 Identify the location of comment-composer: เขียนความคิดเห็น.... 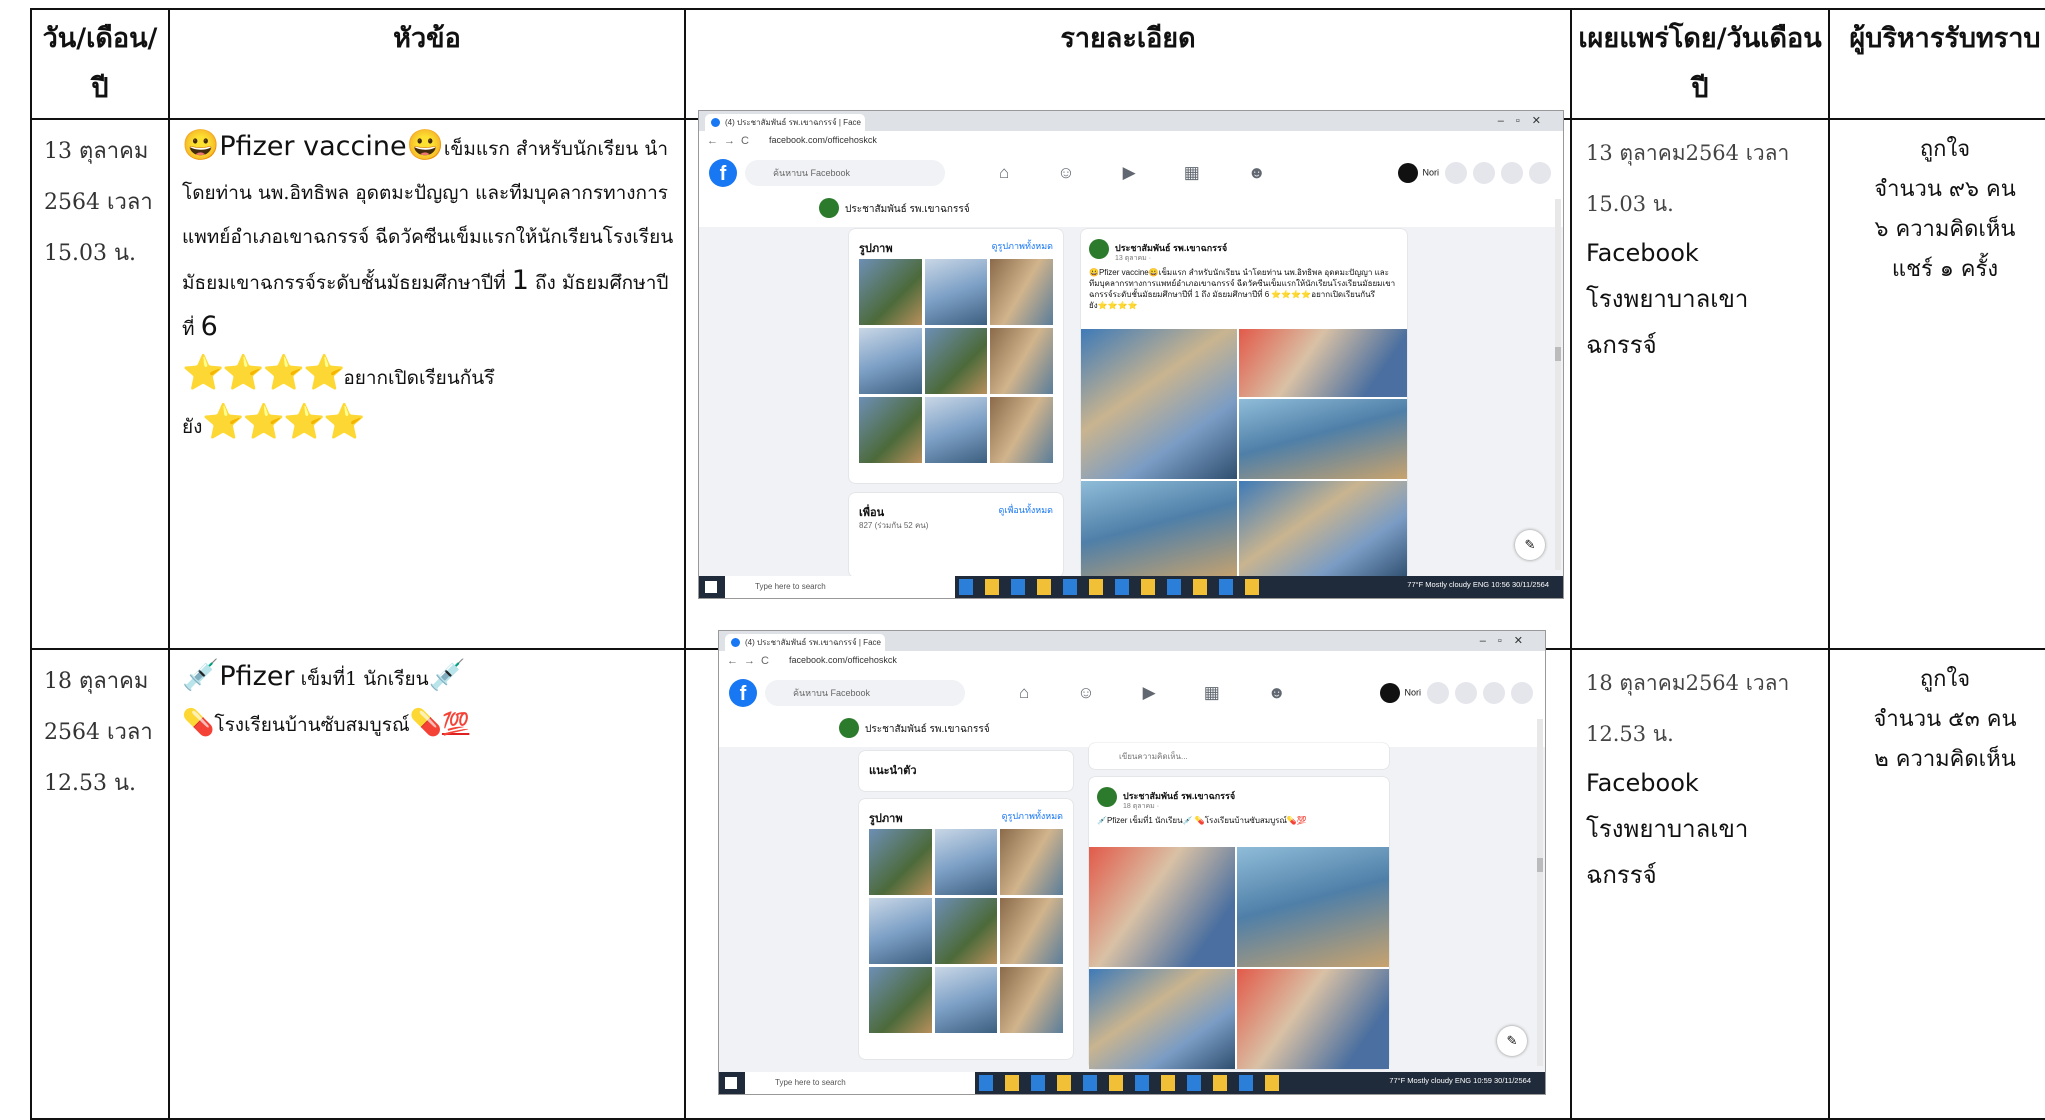
(1239, 756).